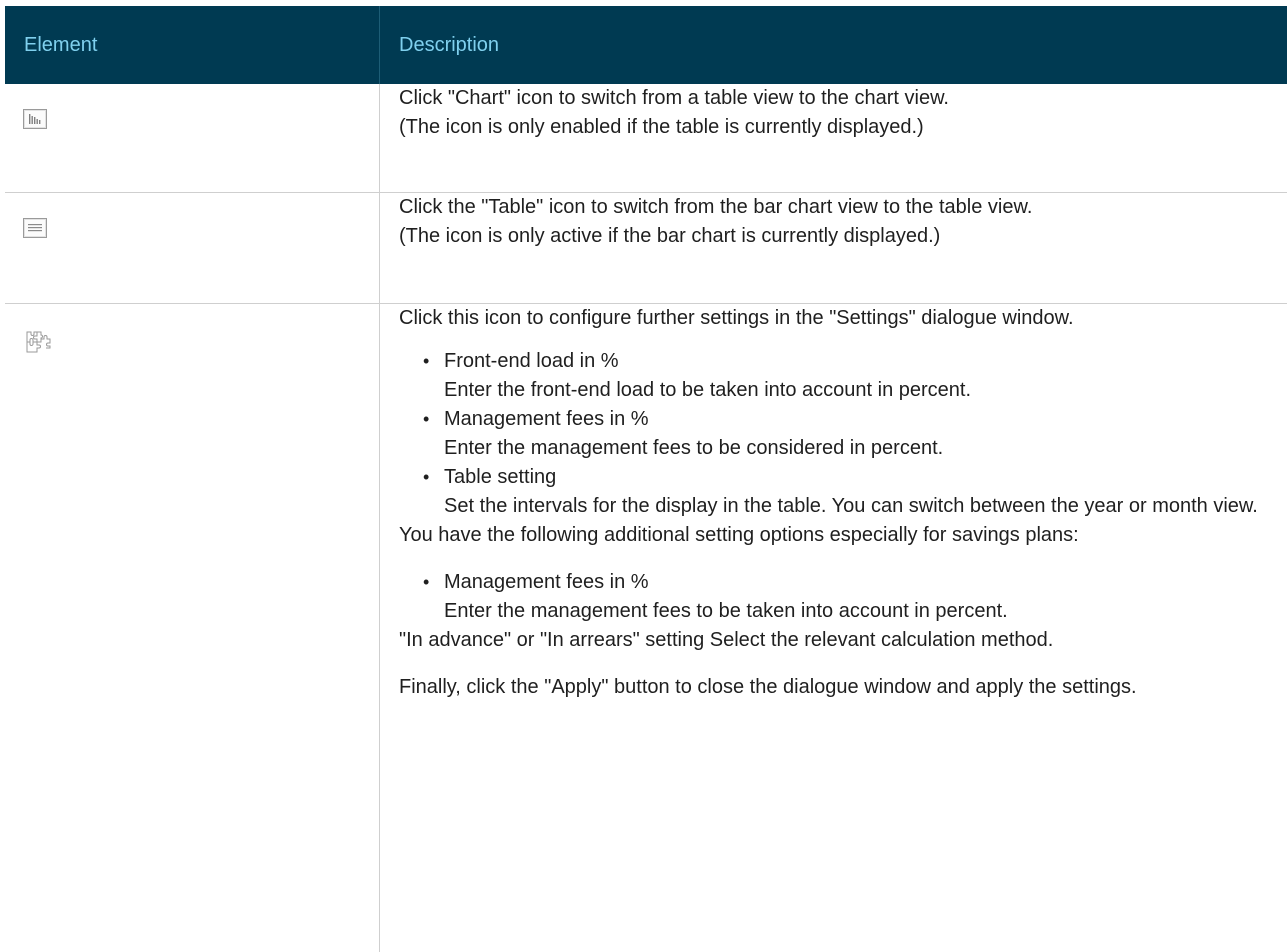 The height and width of the screenshot is (952, 1287). What do you see at coordinates (38, 342) in the screenshot?
I see `puzzle-icon` at bounding box center [38, 342].